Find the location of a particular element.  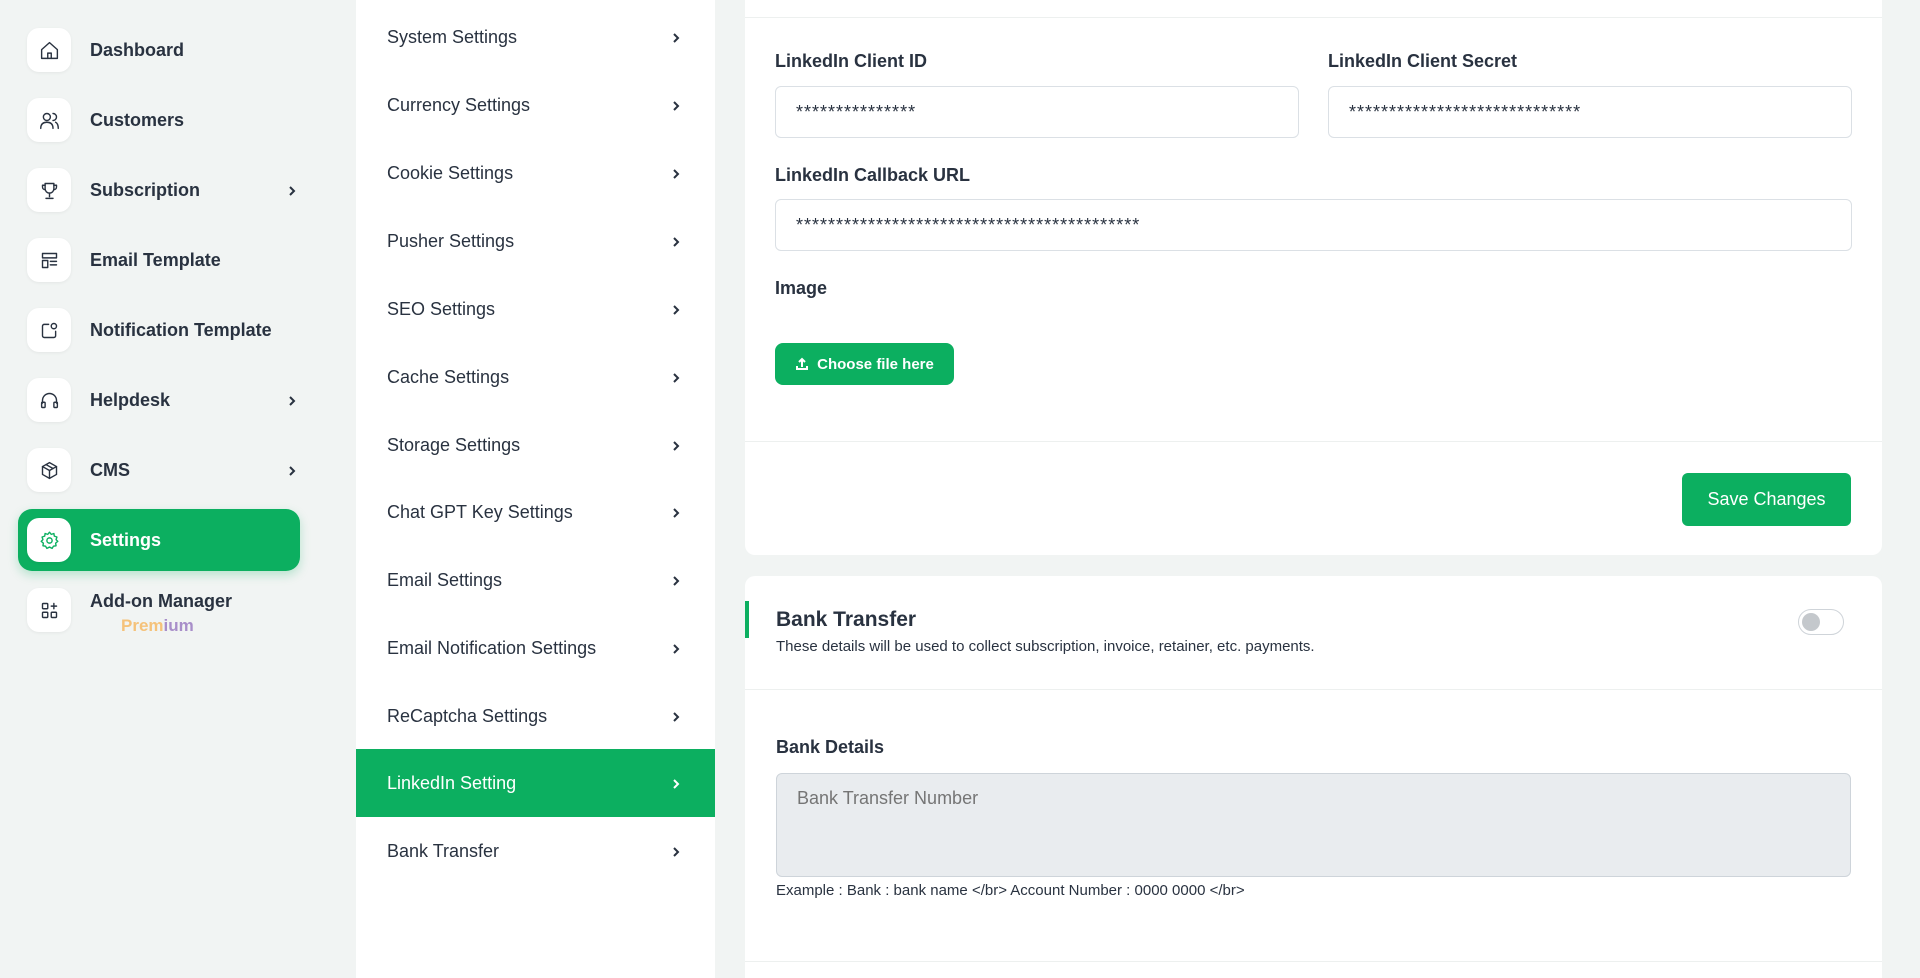

settings-menu-item: Email Settings is located at coordinates (535, 580).